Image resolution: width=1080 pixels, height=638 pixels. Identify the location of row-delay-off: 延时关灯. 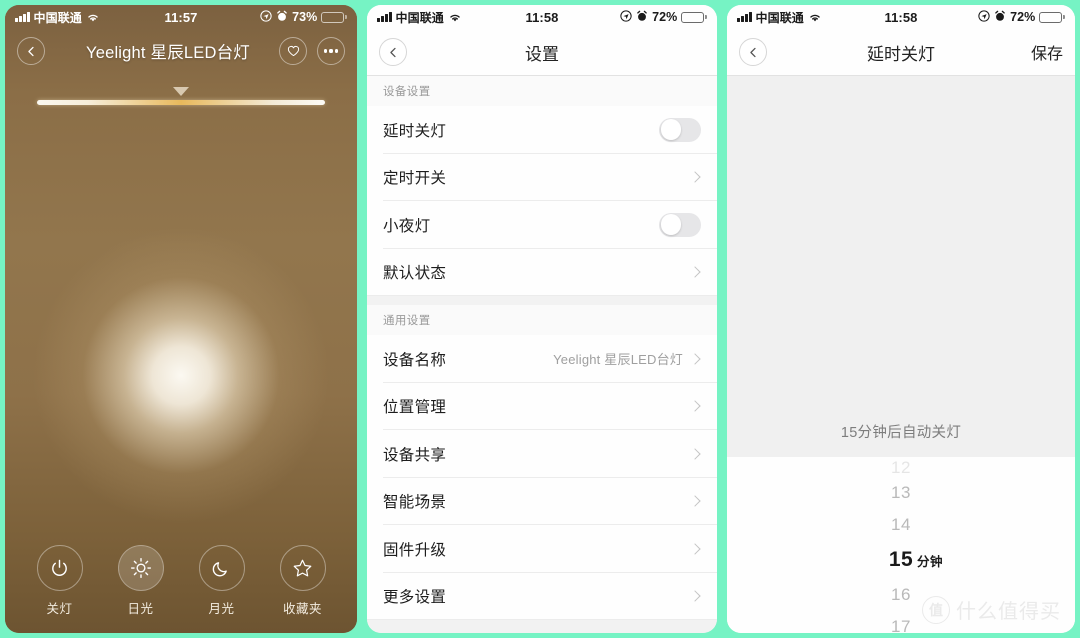
(542, 130).